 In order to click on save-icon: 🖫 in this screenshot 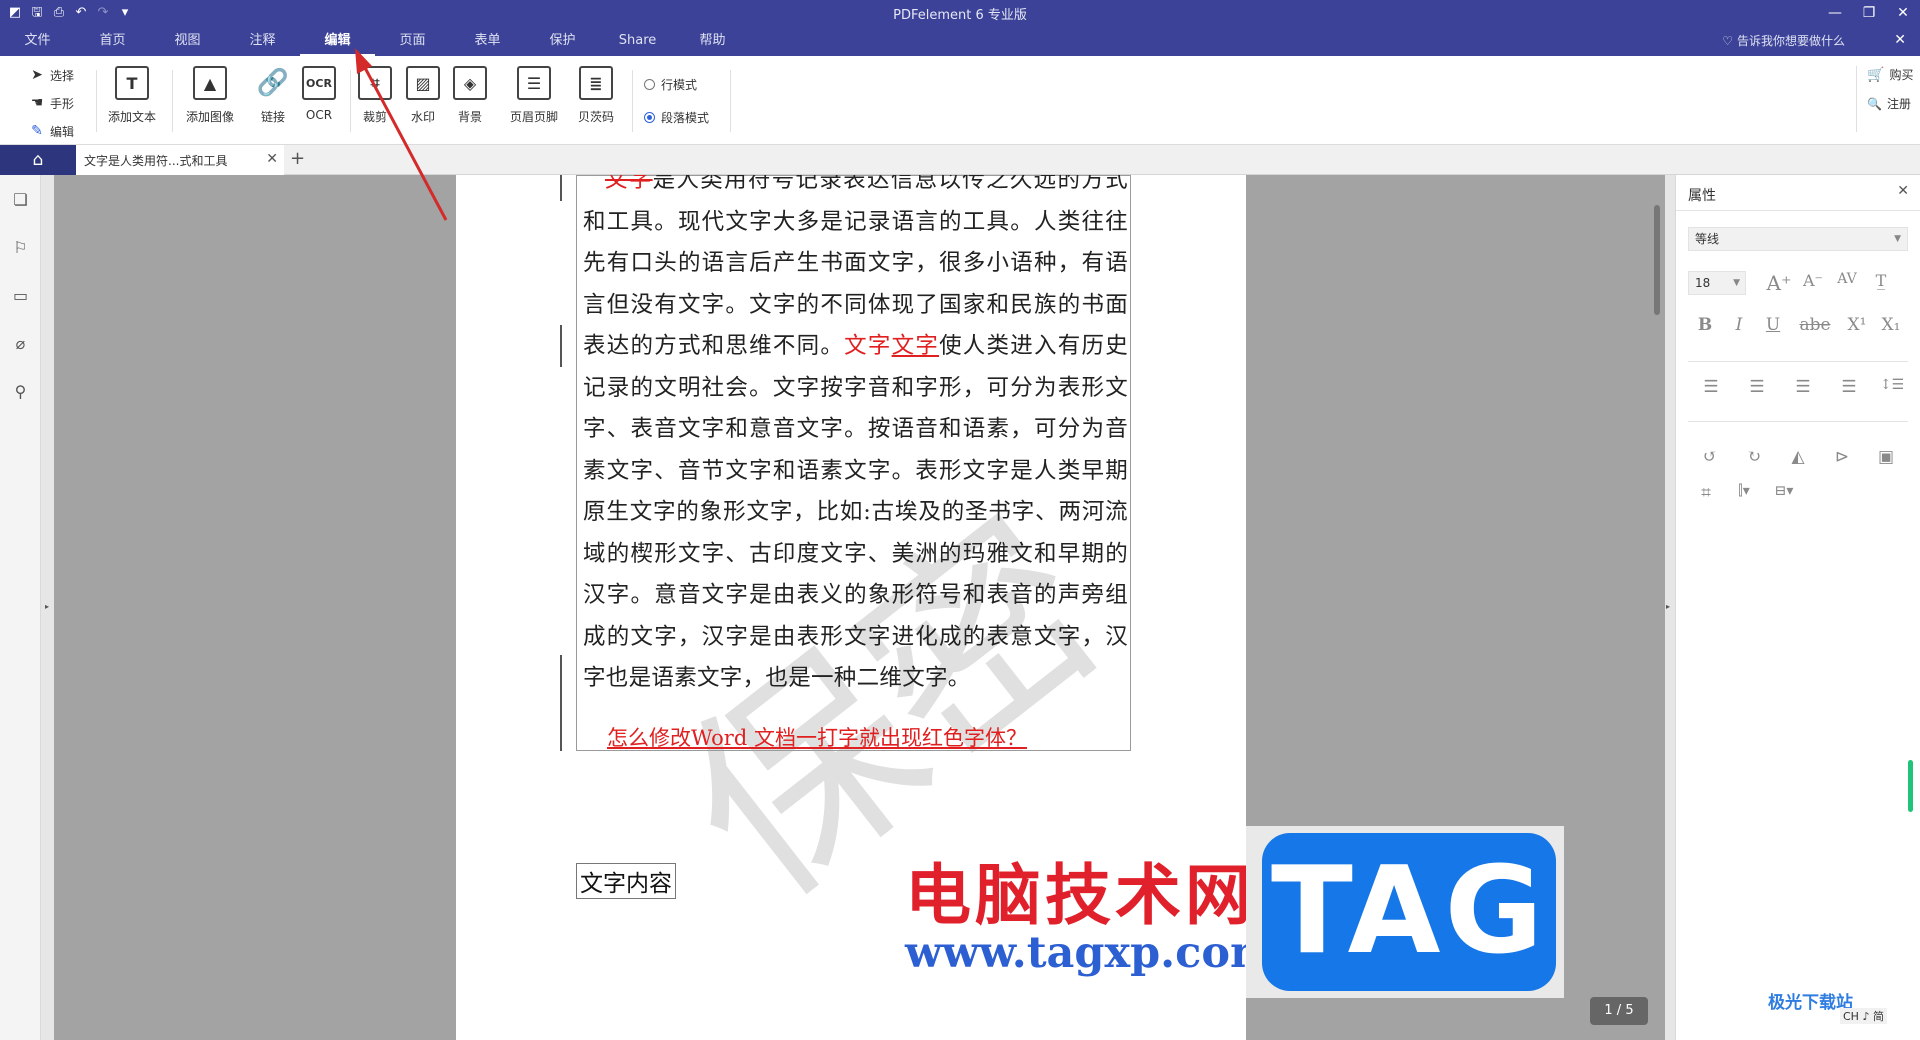, I will do `click(37, 13)`.